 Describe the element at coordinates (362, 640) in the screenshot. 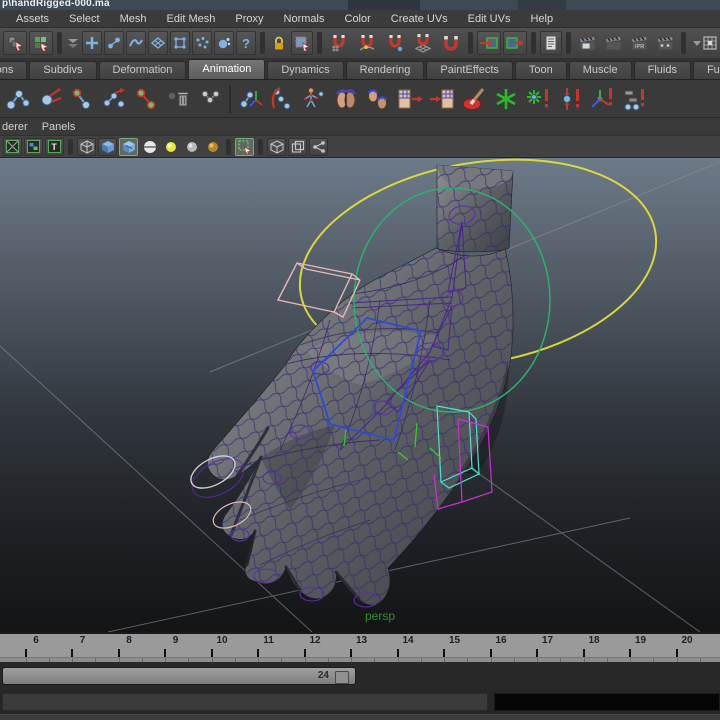

I see `timeline-frame-13: 13` at that location.